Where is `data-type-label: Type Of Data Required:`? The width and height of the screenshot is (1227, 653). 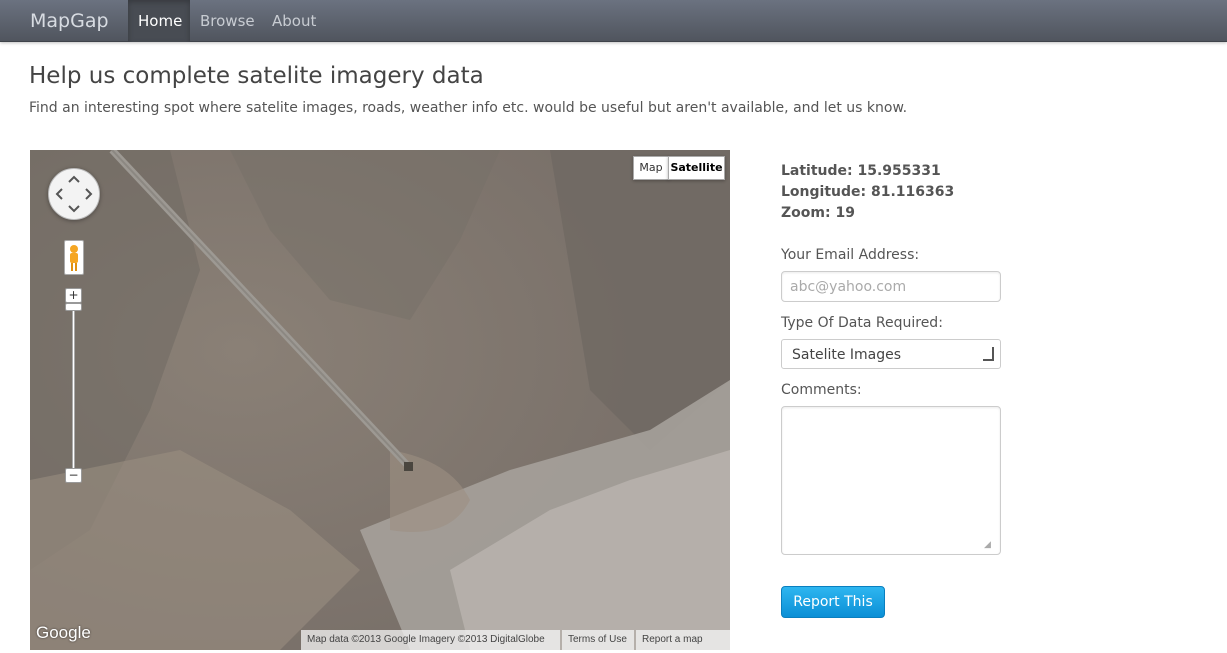 data-type-label: Type Of Data Required: is located at coordinates (862, 323).